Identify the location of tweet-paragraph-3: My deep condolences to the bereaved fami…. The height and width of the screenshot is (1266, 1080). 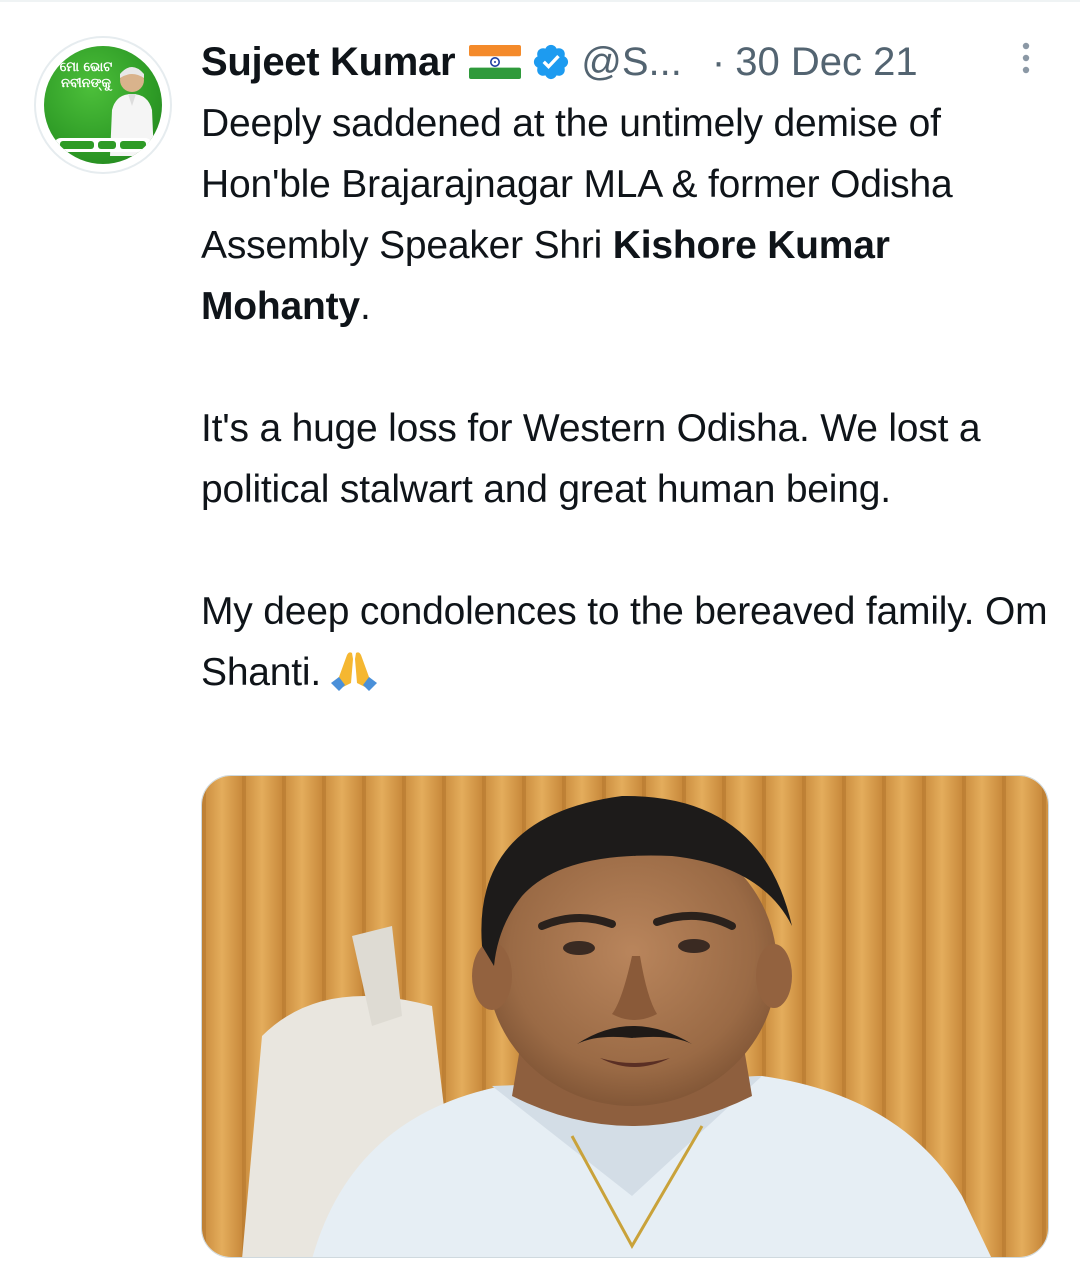
(631, 642).